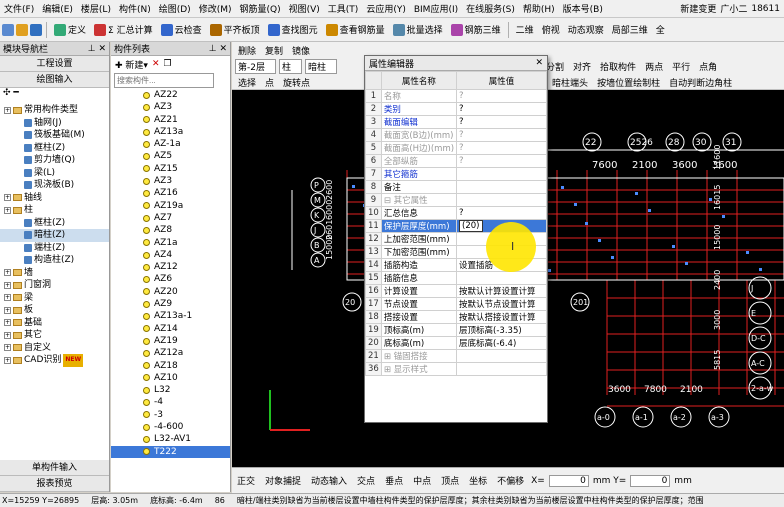 The width and height of the screenshot is (784, 507). What do you see at coordinates (586, 29) in the screenshot?
I see `view-button: 动态观察` at bounding box center [586, 29].